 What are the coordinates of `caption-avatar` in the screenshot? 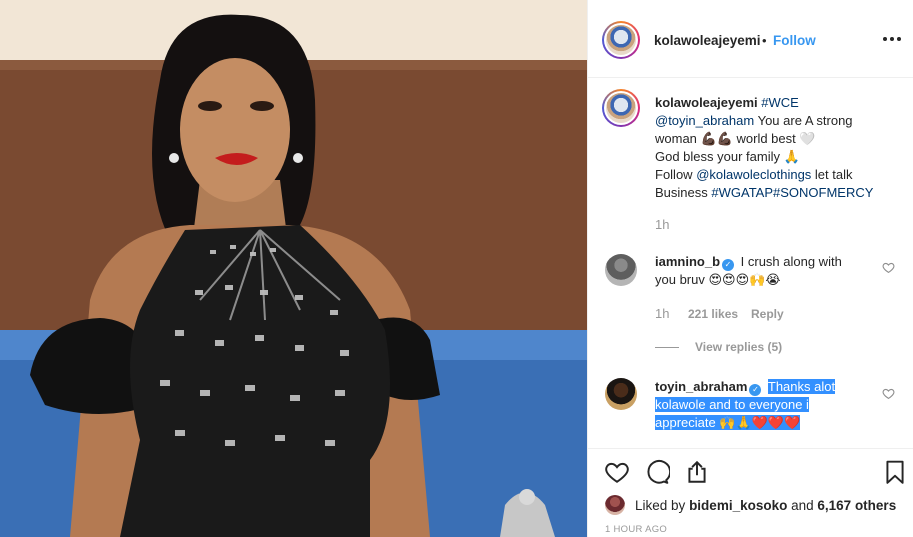 It's located at (621, 108).